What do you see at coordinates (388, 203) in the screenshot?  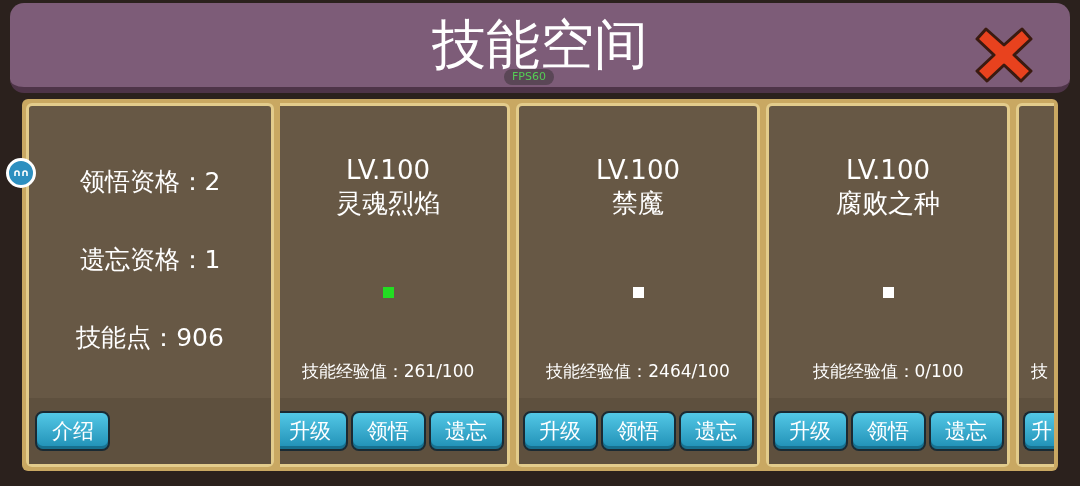 I see `skill-name: 灵魂烈焰` at bounding box center [388, 203].